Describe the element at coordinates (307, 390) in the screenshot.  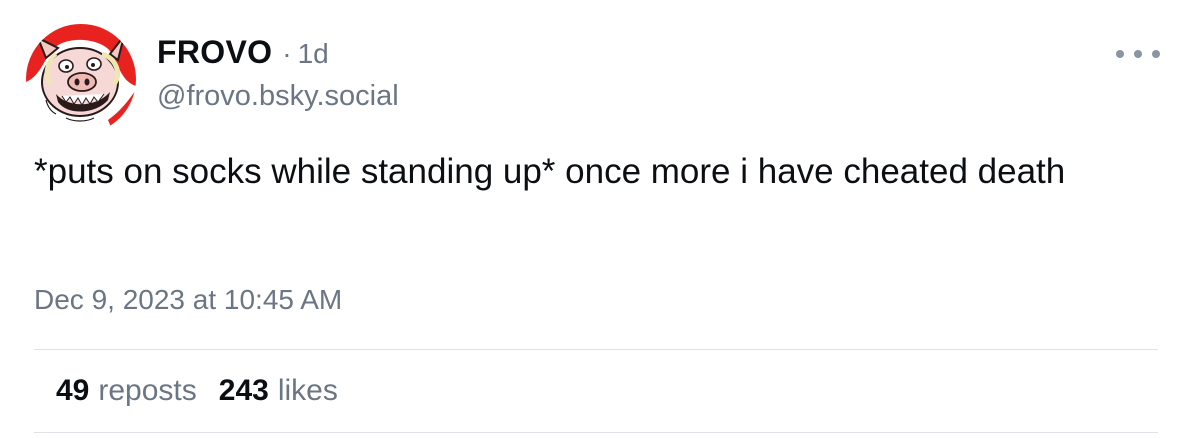
I see `likes-label: likes` at that location.